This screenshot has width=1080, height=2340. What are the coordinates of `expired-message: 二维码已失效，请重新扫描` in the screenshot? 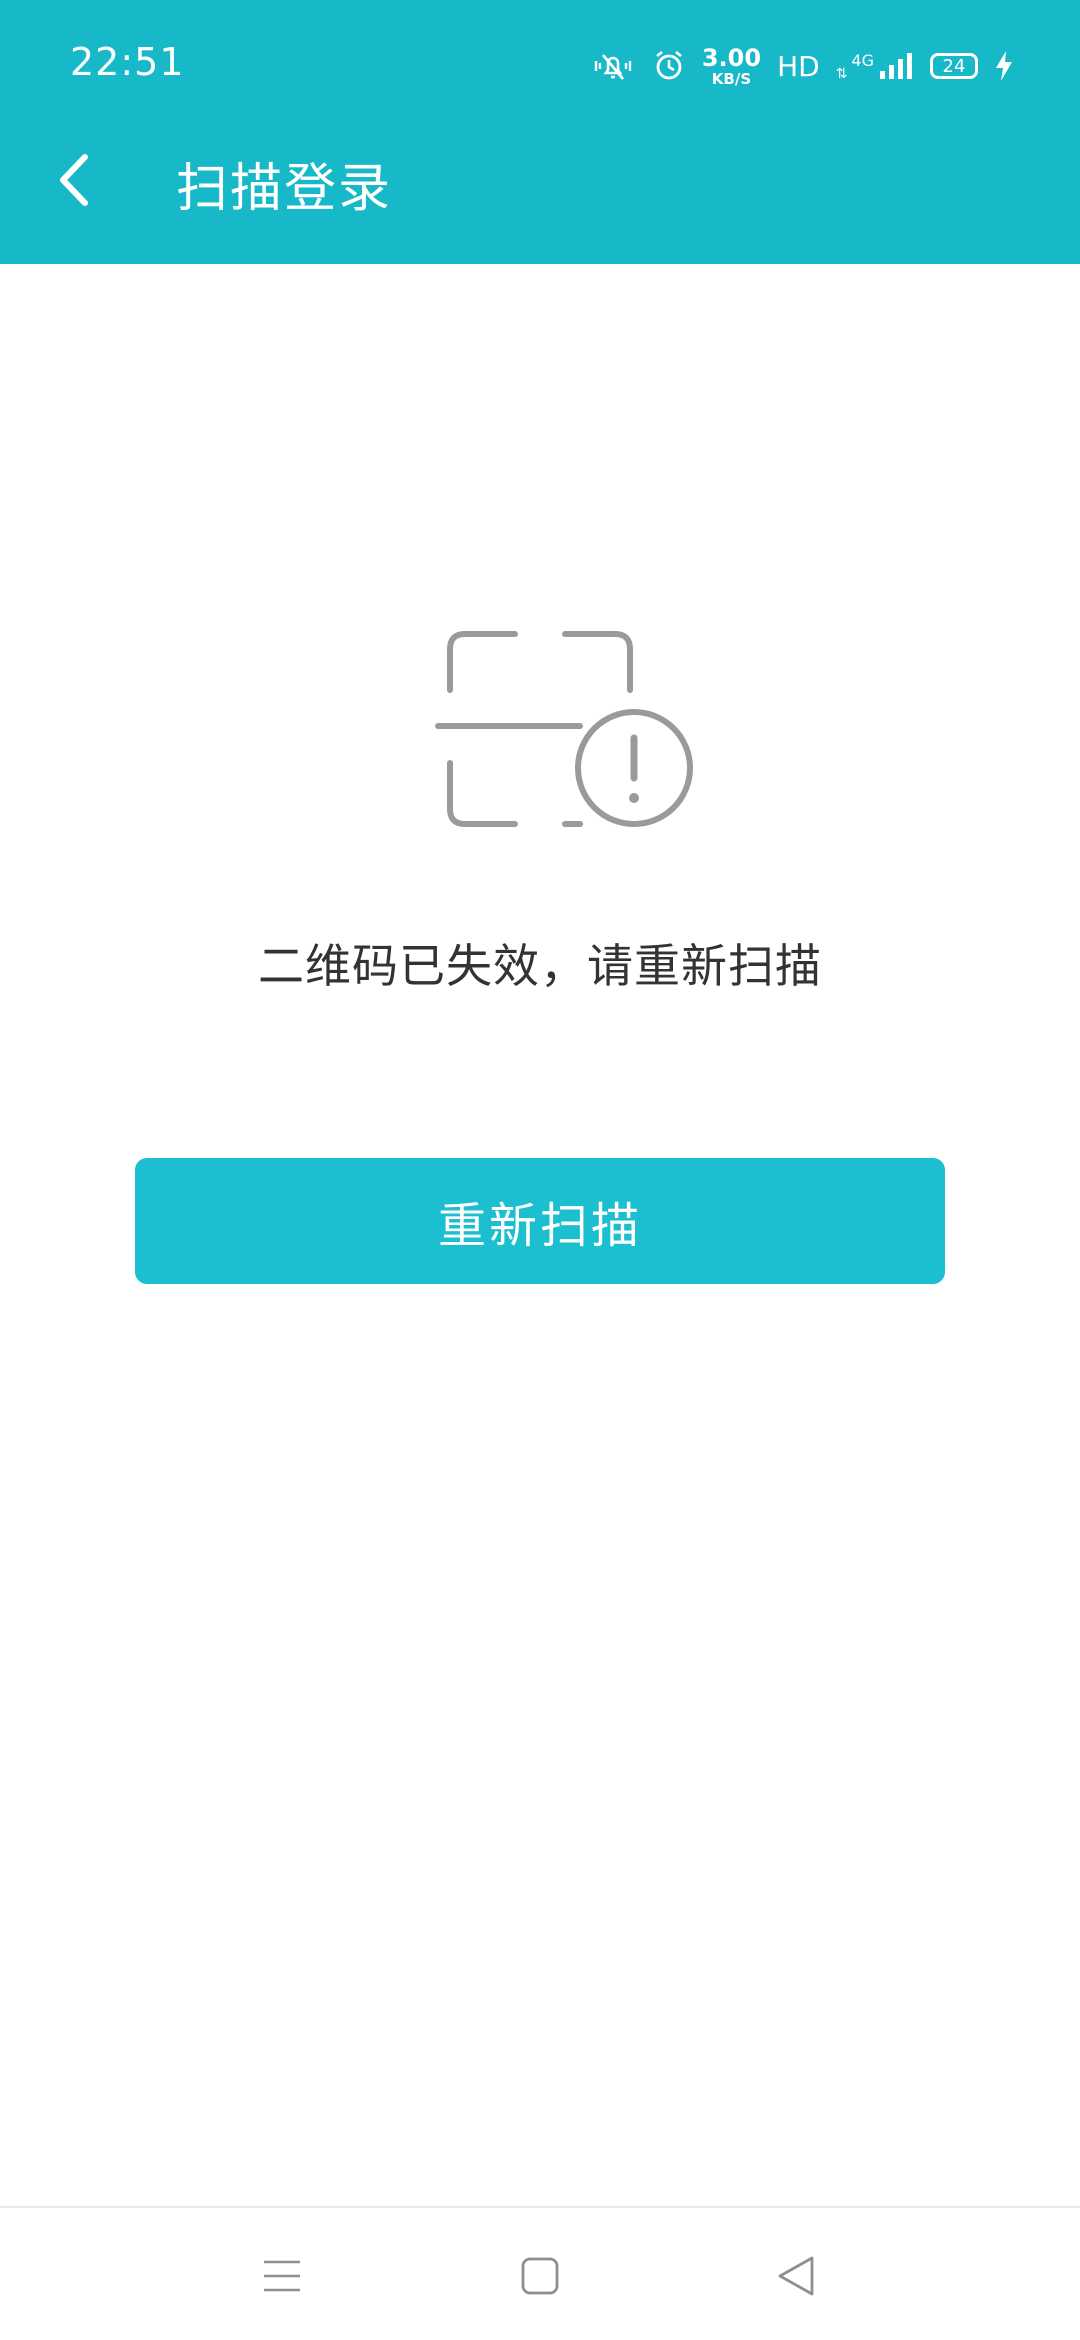 It's located at (540, 966).